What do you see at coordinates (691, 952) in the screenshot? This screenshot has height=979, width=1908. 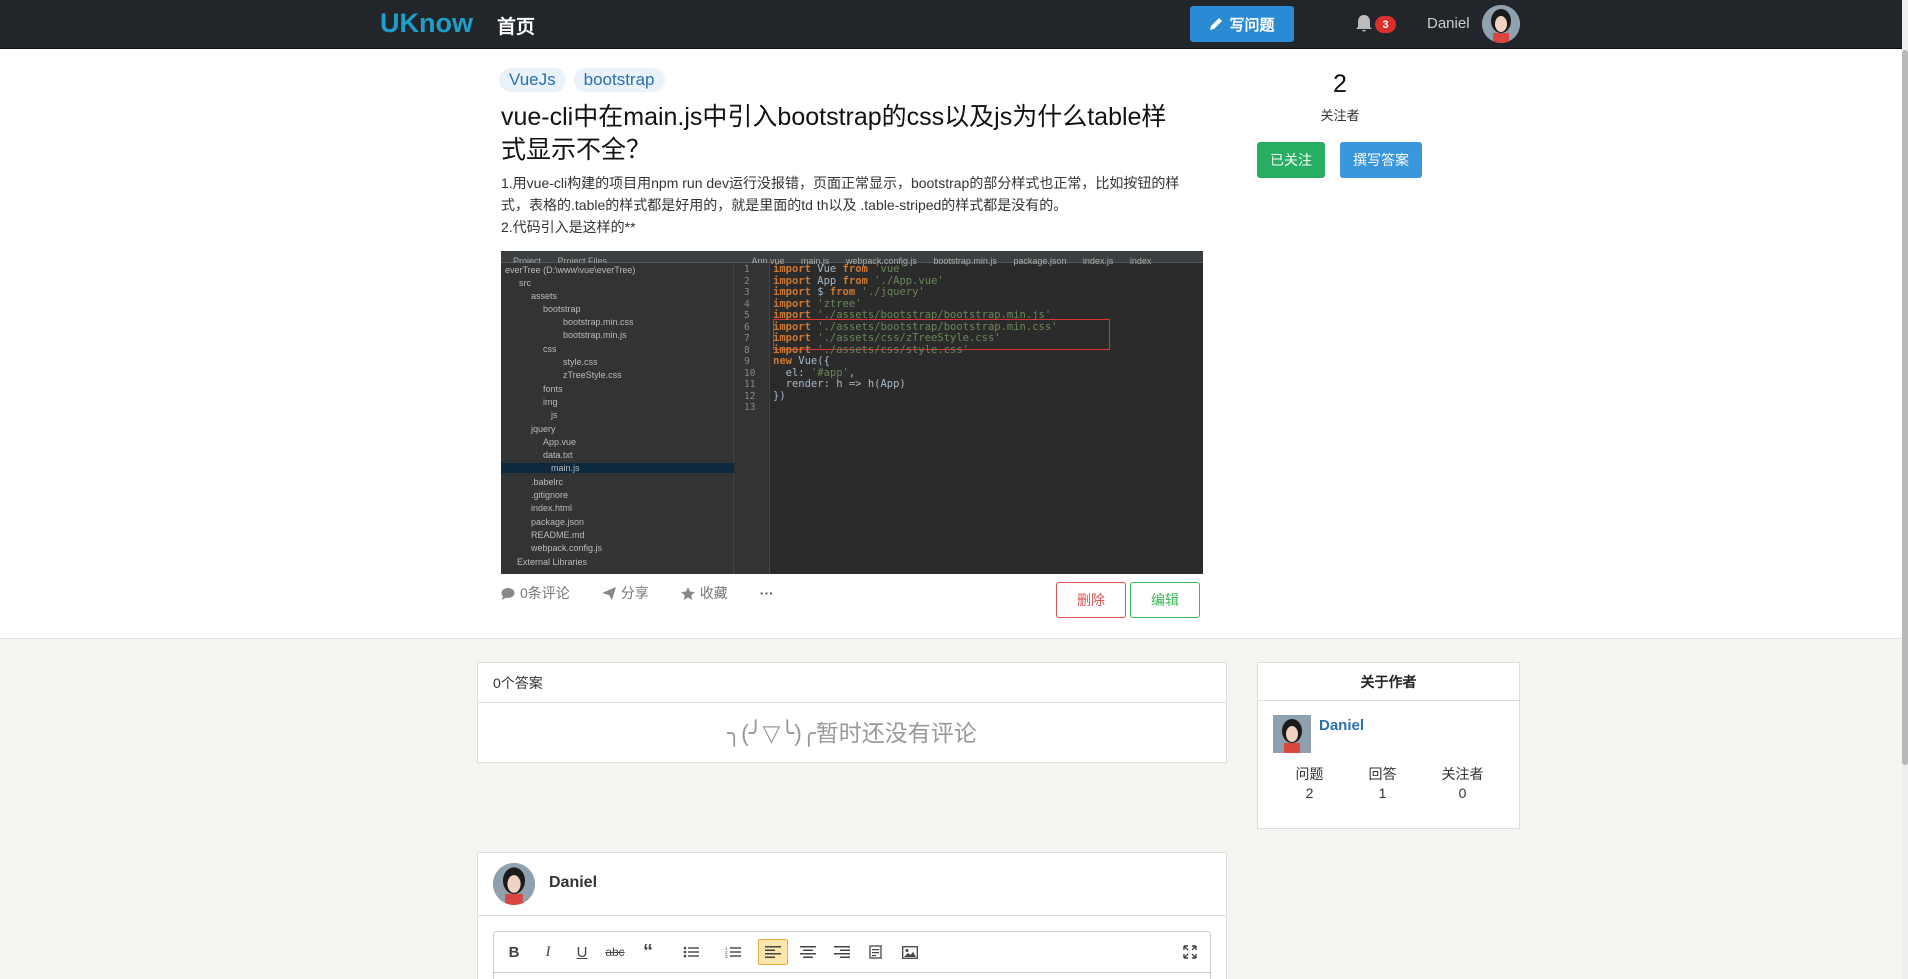 I see `bullet-list-icon` at bounding box center [691, 952].